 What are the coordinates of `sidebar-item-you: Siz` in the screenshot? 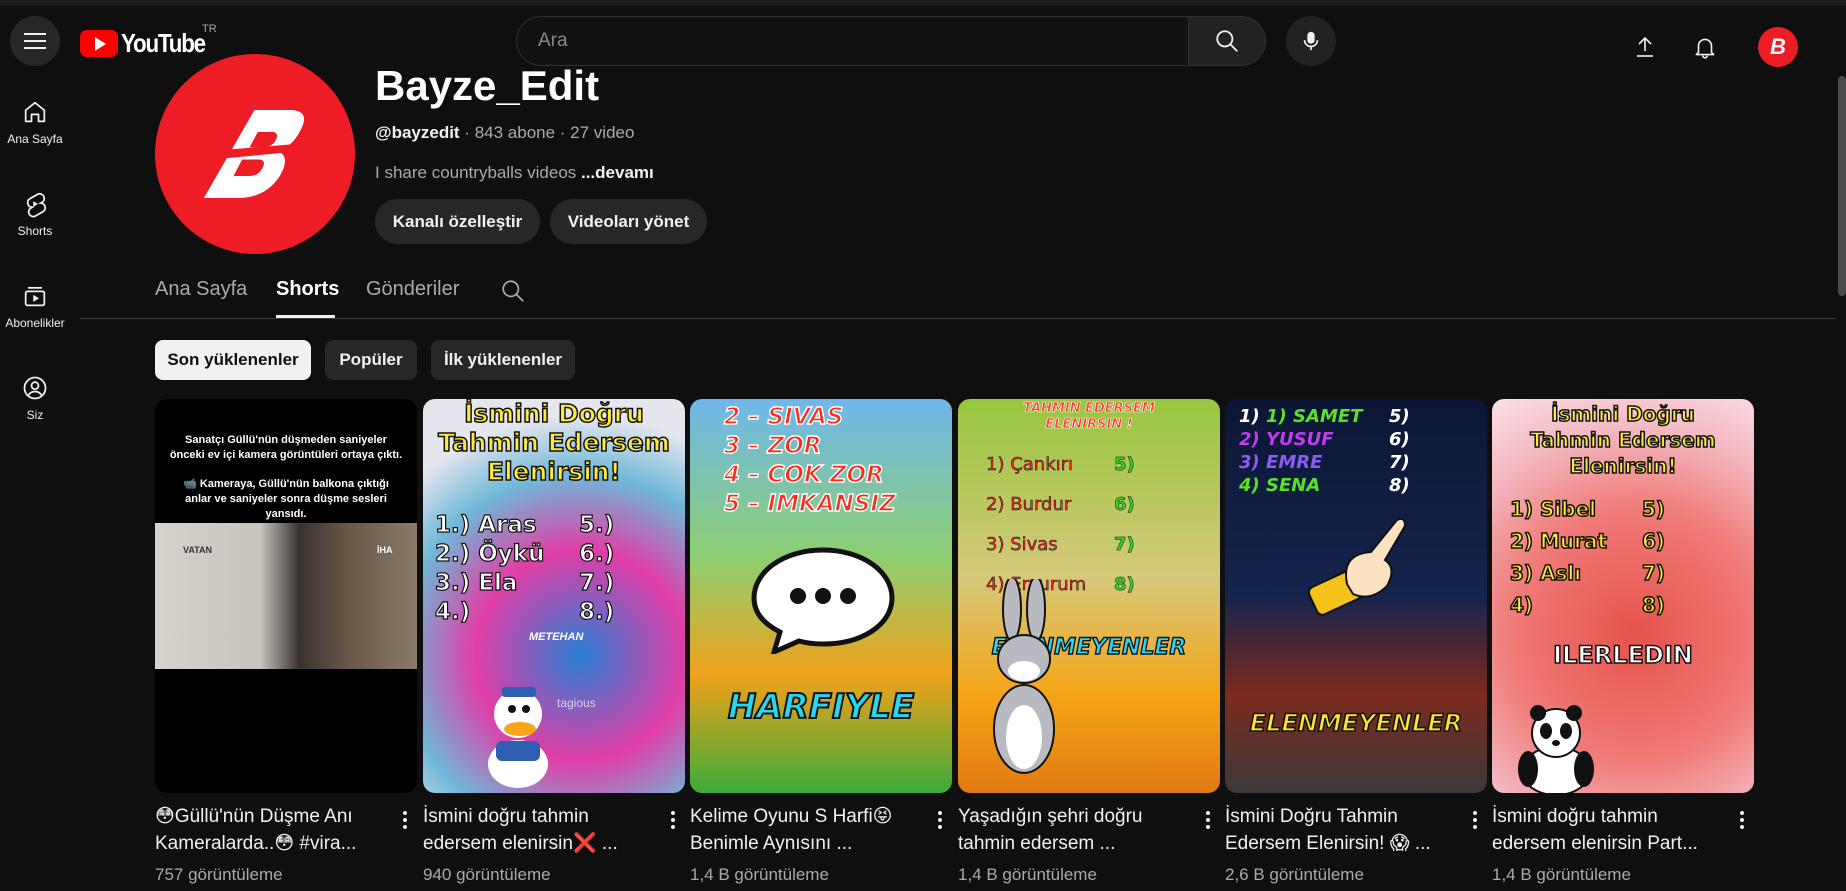 It's located at (35, 392).